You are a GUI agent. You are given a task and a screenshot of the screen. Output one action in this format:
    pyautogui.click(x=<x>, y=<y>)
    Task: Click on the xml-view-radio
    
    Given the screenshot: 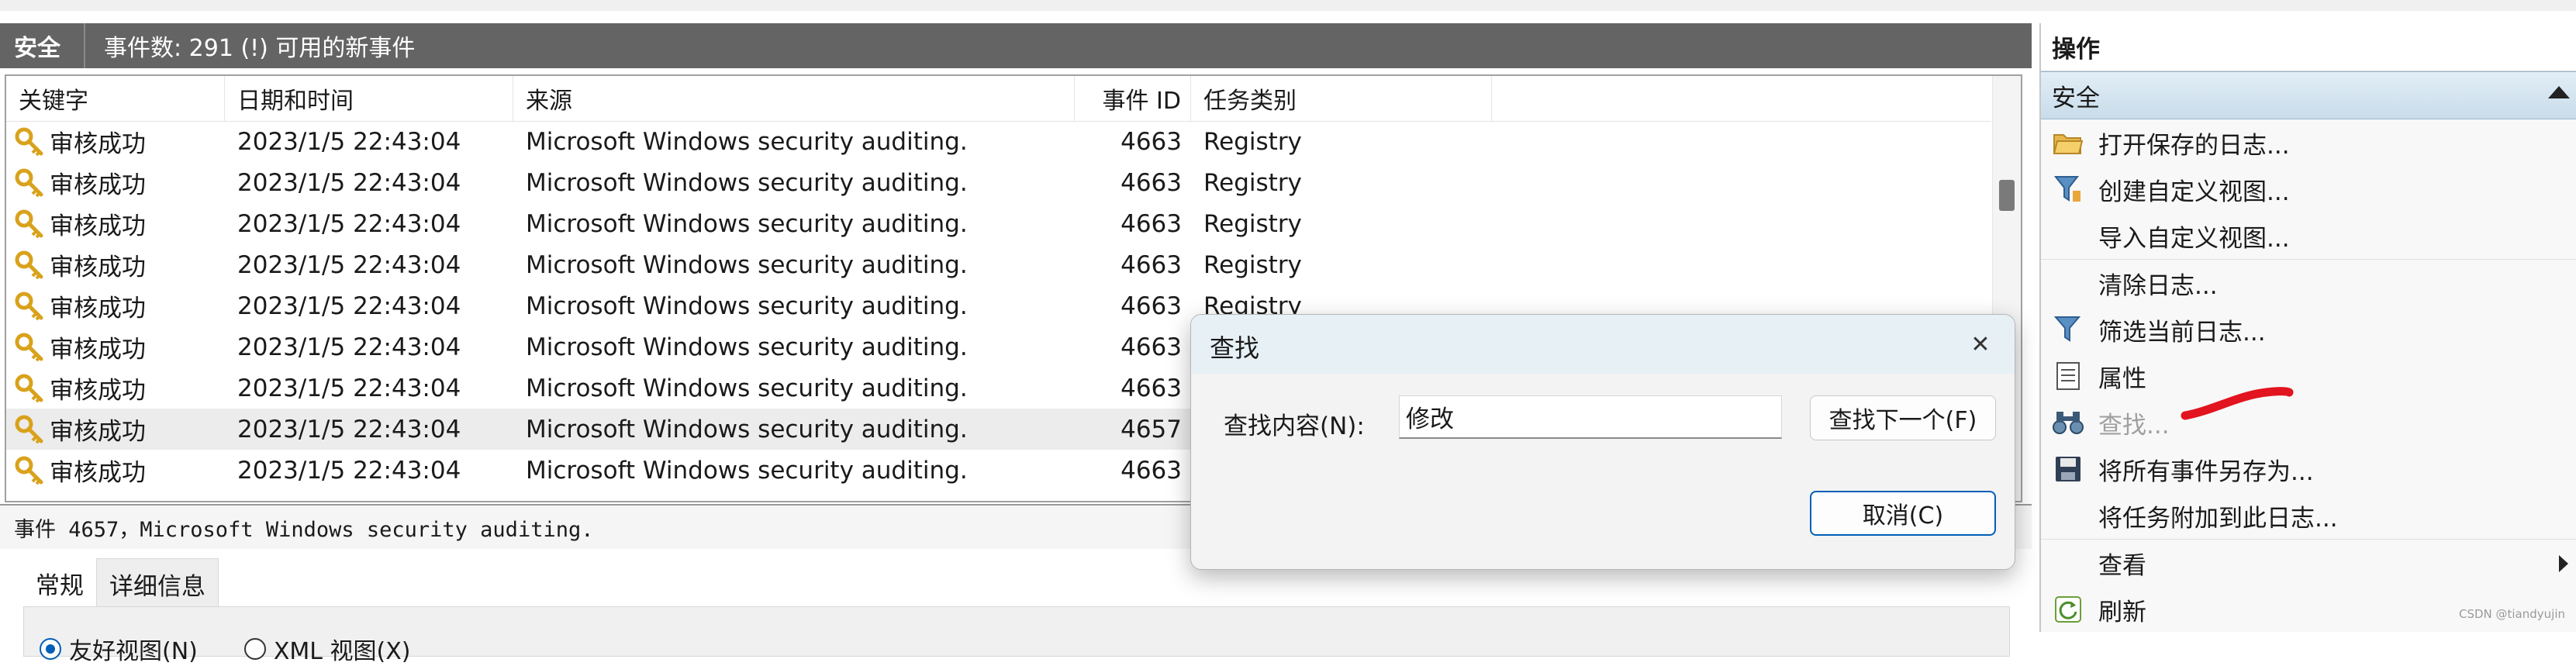 What is the action you would take?
    pyautogui.click(x=254, y=649)
    